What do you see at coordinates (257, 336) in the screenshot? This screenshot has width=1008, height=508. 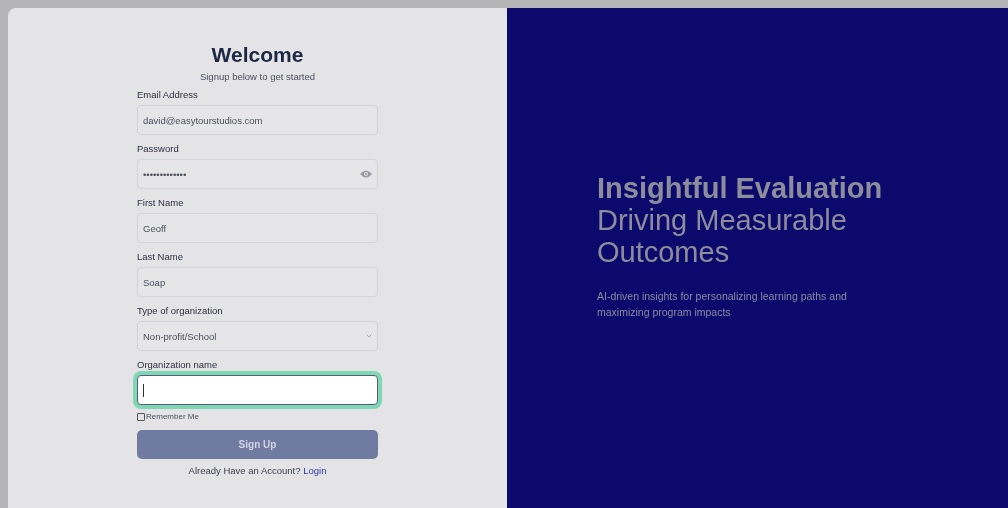 I see `organization-type-dropdown: Non-profit/School` at bounding box center [257, 336].